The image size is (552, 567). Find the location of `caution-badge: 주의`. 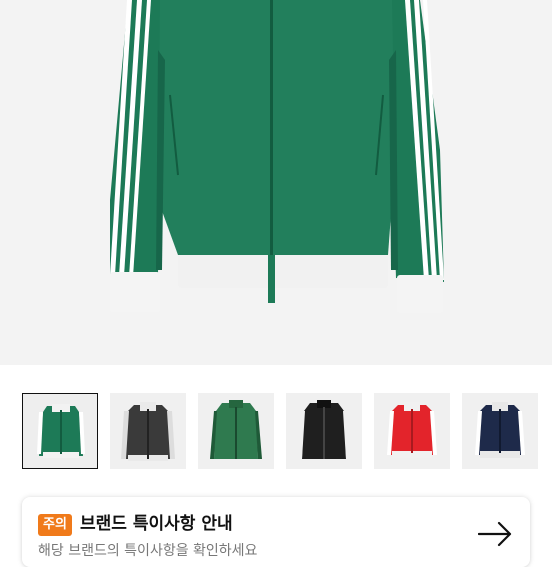

caution-badge: 주의 is located at coordinates (55, 525).